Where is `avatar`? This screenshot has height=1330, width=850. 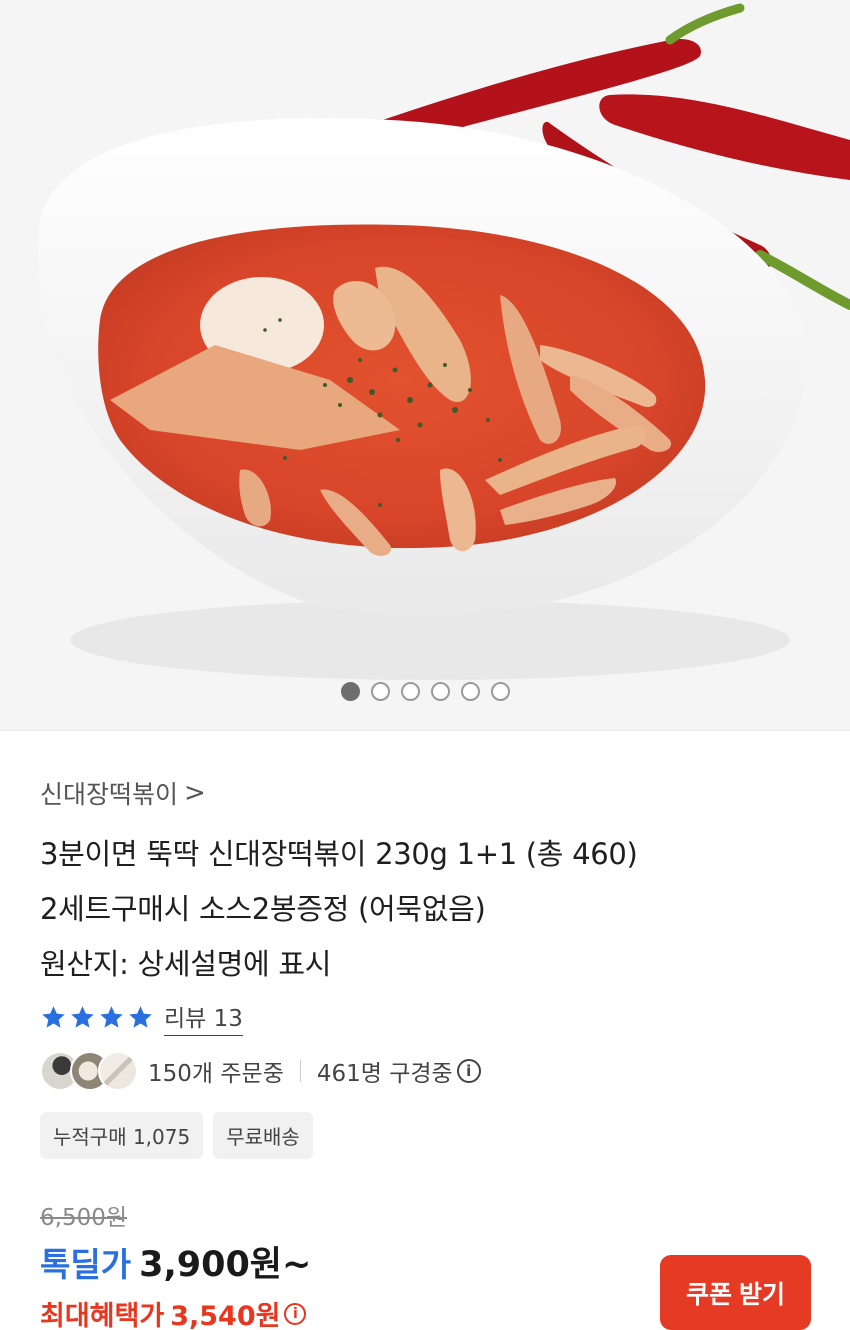
avatar is located at coordinates (118, 1071).